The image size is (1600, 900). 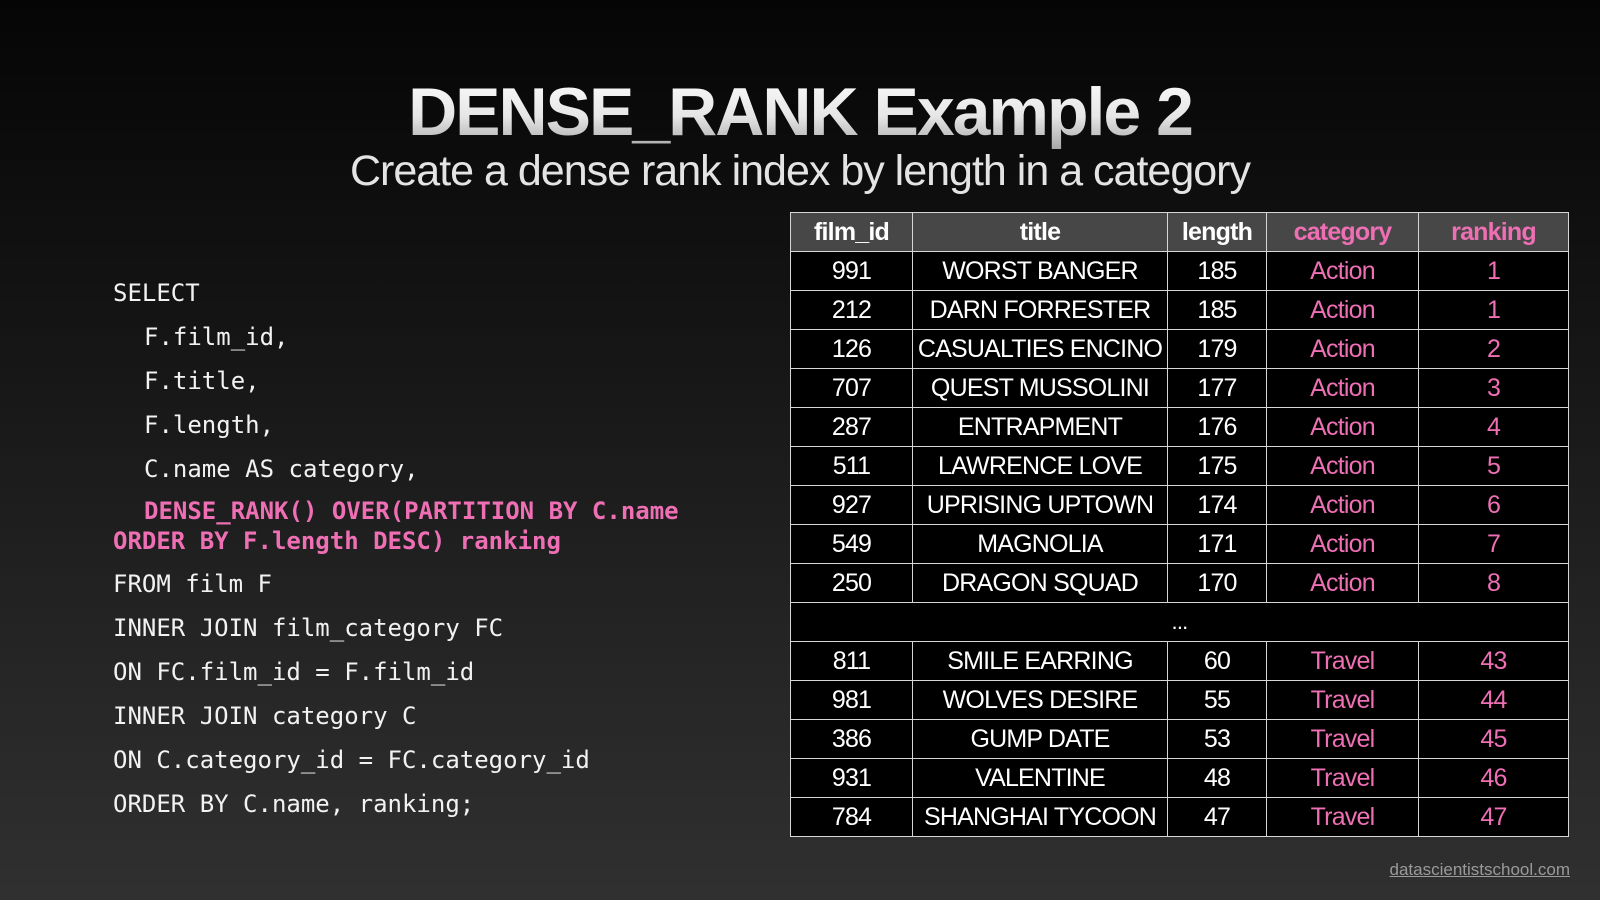 I want to click on table-row: 981 WOLVES DESIRE 55 Travel 44, so click(x=1179, y=700).